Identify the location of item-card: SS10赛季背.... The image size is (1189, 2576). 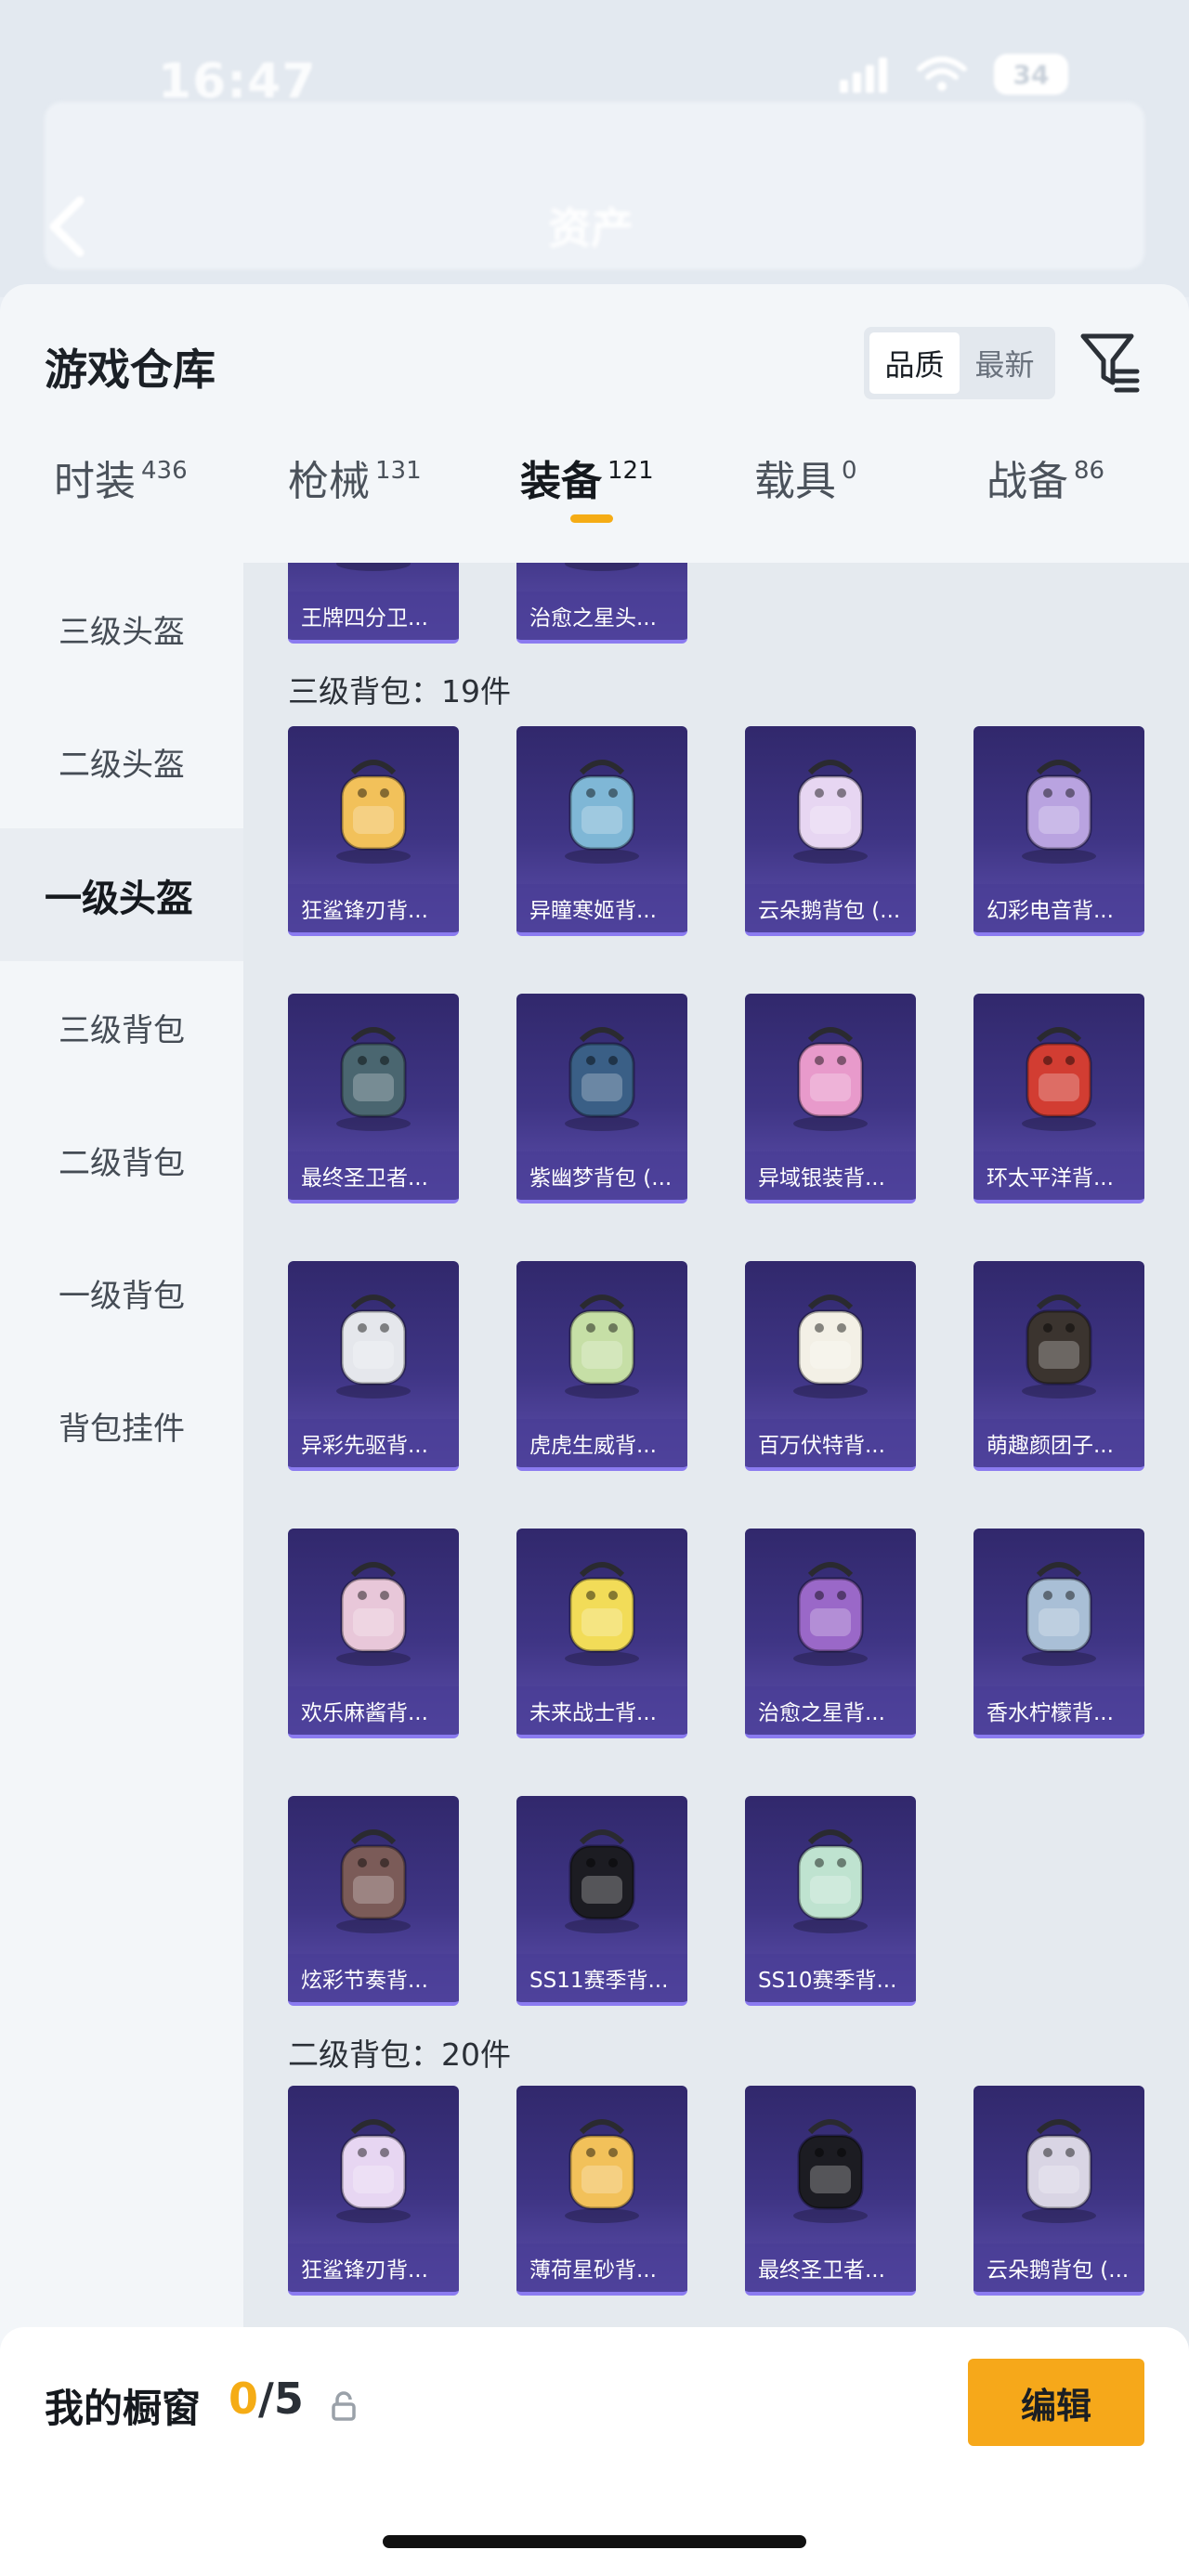
(831, 1901).